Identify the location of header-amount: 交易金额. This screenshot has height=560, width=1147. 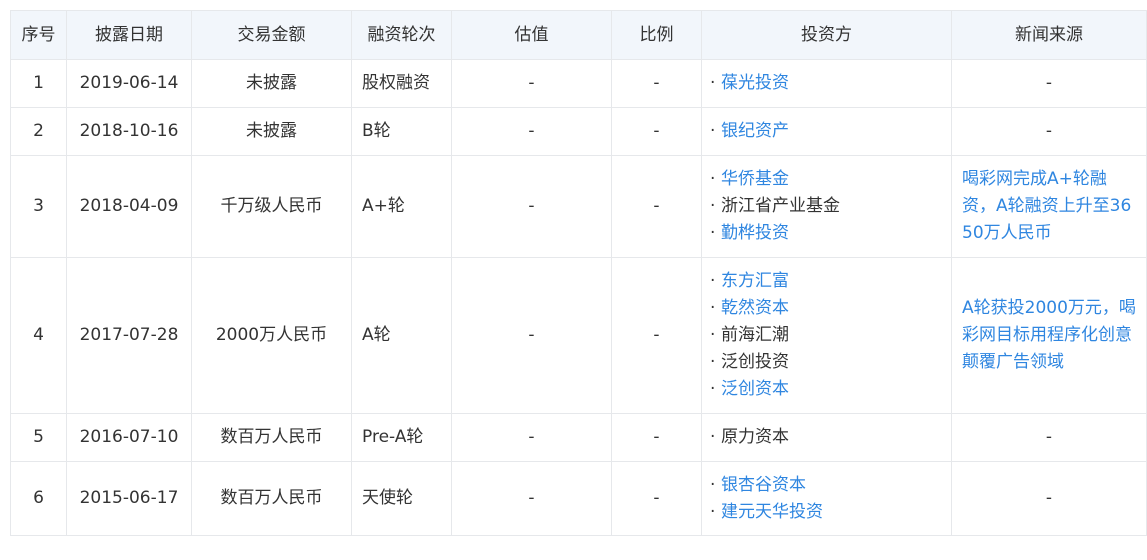
(271, 35).